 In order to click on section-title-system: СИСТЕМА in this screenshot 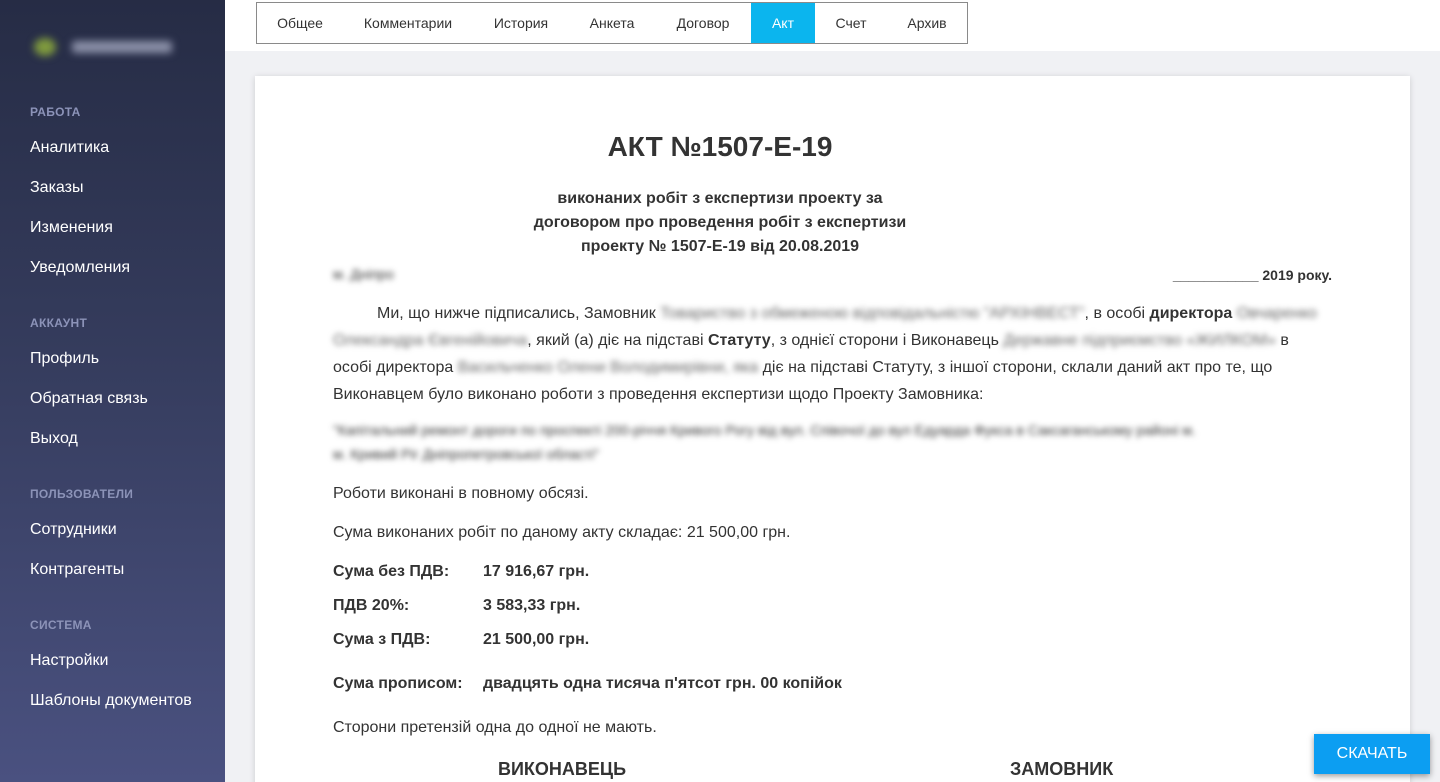, I will do `click(61, 625)`.